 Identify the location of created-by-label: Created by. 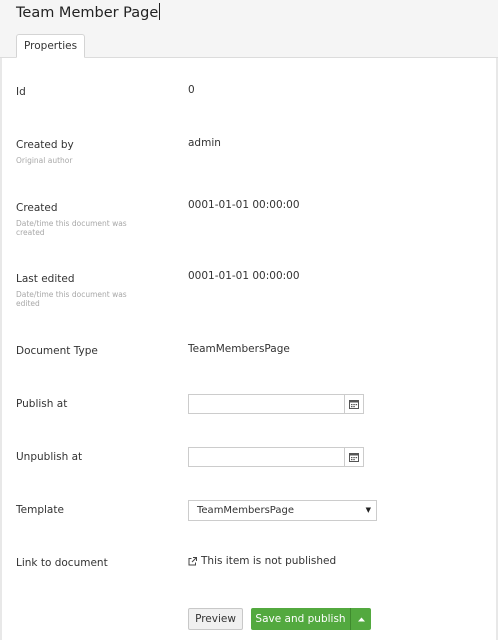
(45, 145).